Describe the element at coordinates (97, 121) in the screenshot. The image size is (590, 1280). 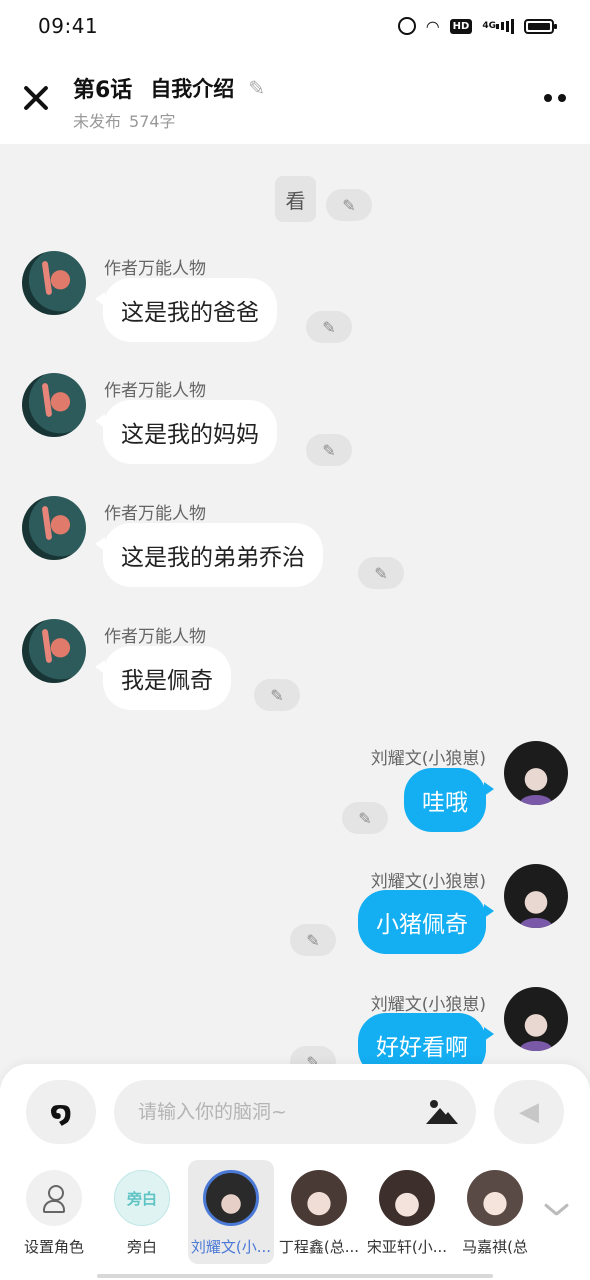
I see `publish-status: 未发布` at that location.